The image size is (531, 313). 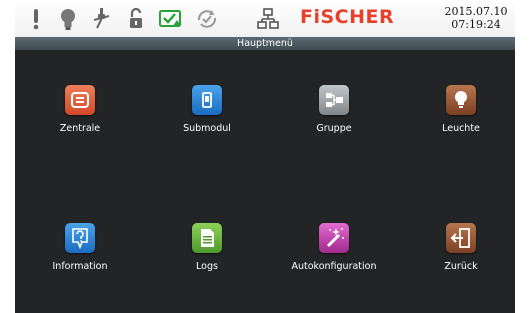 I want to click on menu-item-zentrale: Zentrale, so click(x=80, y=115).